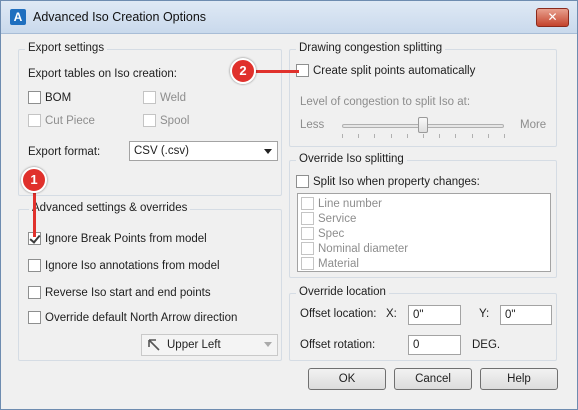 Image resolution: width=578 pixels, height=410 pixels. Describe the element at coordinates (552, 17) in the screenshot. I see `close-button: ✕` at that location.